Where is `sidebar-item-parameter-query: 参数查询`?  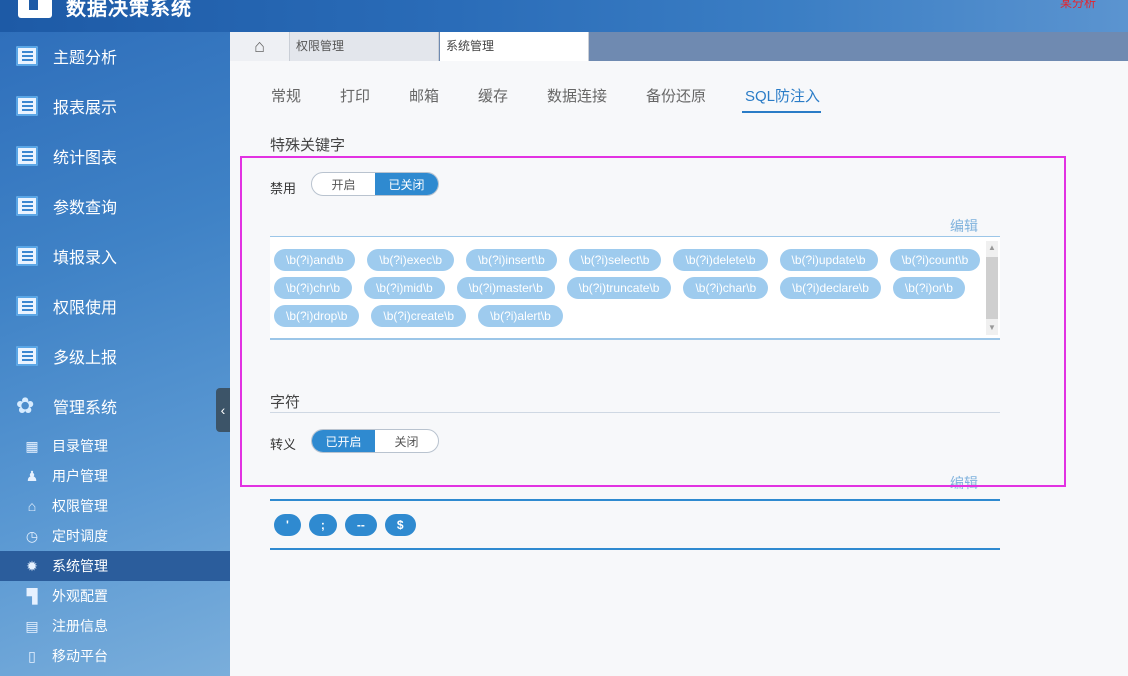
sidebar-item-parameter-query: 参数查询 is located at coordinates (115, 206).